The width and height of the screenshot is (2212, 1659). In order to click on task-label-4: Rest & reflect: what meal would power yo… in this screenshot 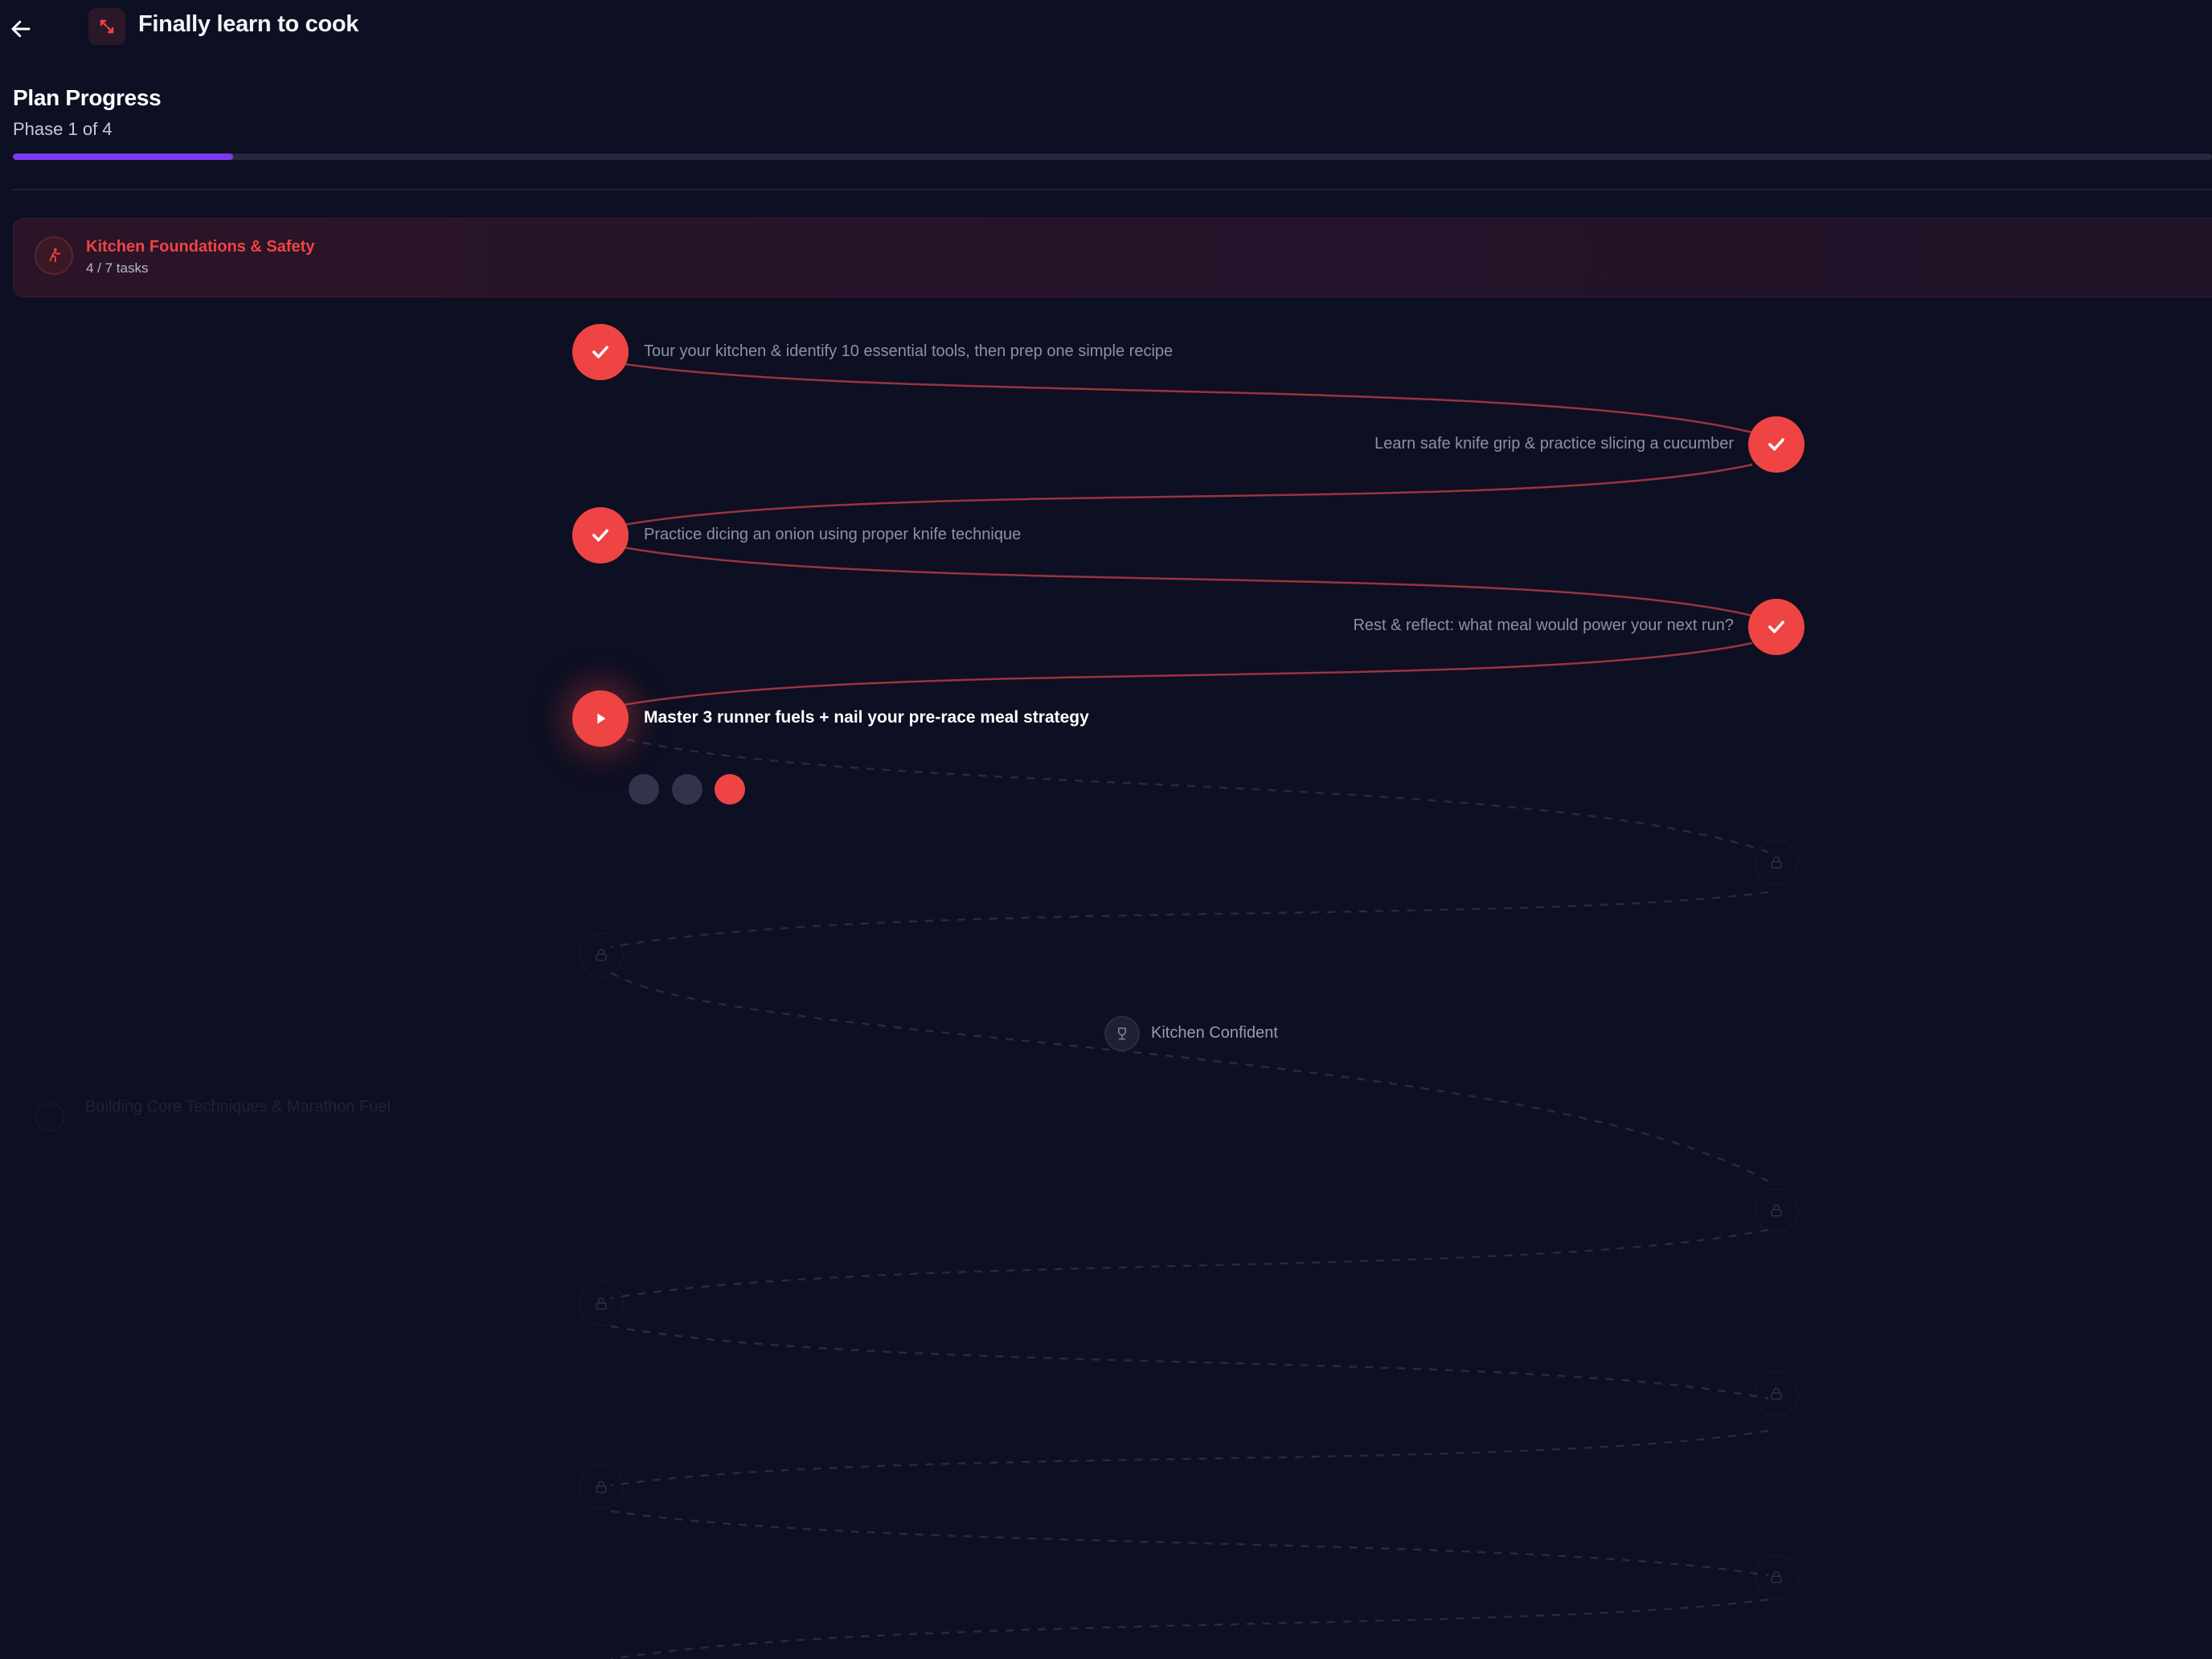, I will do `click(1543, 625)`.